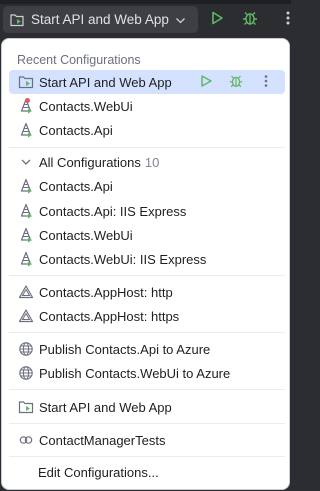  I want to click on config-item-contacts-api-iis-express: Contacts.Api: IIS Express, so click(147, 211).